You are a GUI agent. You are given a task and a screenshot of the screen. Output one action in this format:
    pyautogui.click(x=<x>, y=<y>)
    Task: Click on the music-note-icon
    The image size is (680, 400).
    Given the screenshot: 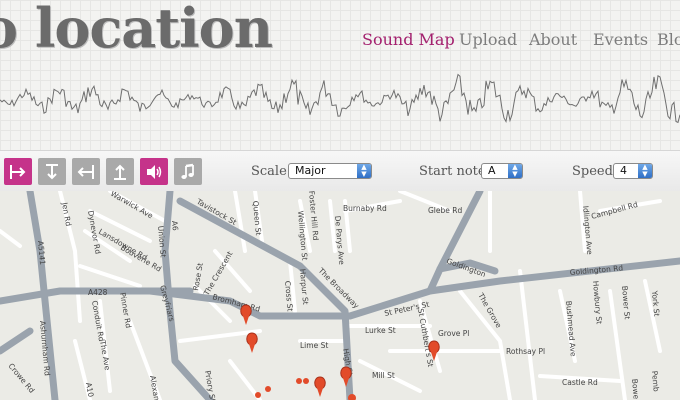 What is the action you would take?
    pyautogui.click(x=187, y=171)
    